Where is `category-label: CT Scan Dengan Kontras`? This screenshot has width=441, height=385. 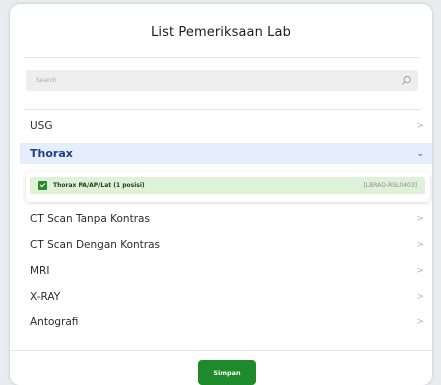 category-label: CT Scan Dengan Kontras is located at coordinates (95, 244).